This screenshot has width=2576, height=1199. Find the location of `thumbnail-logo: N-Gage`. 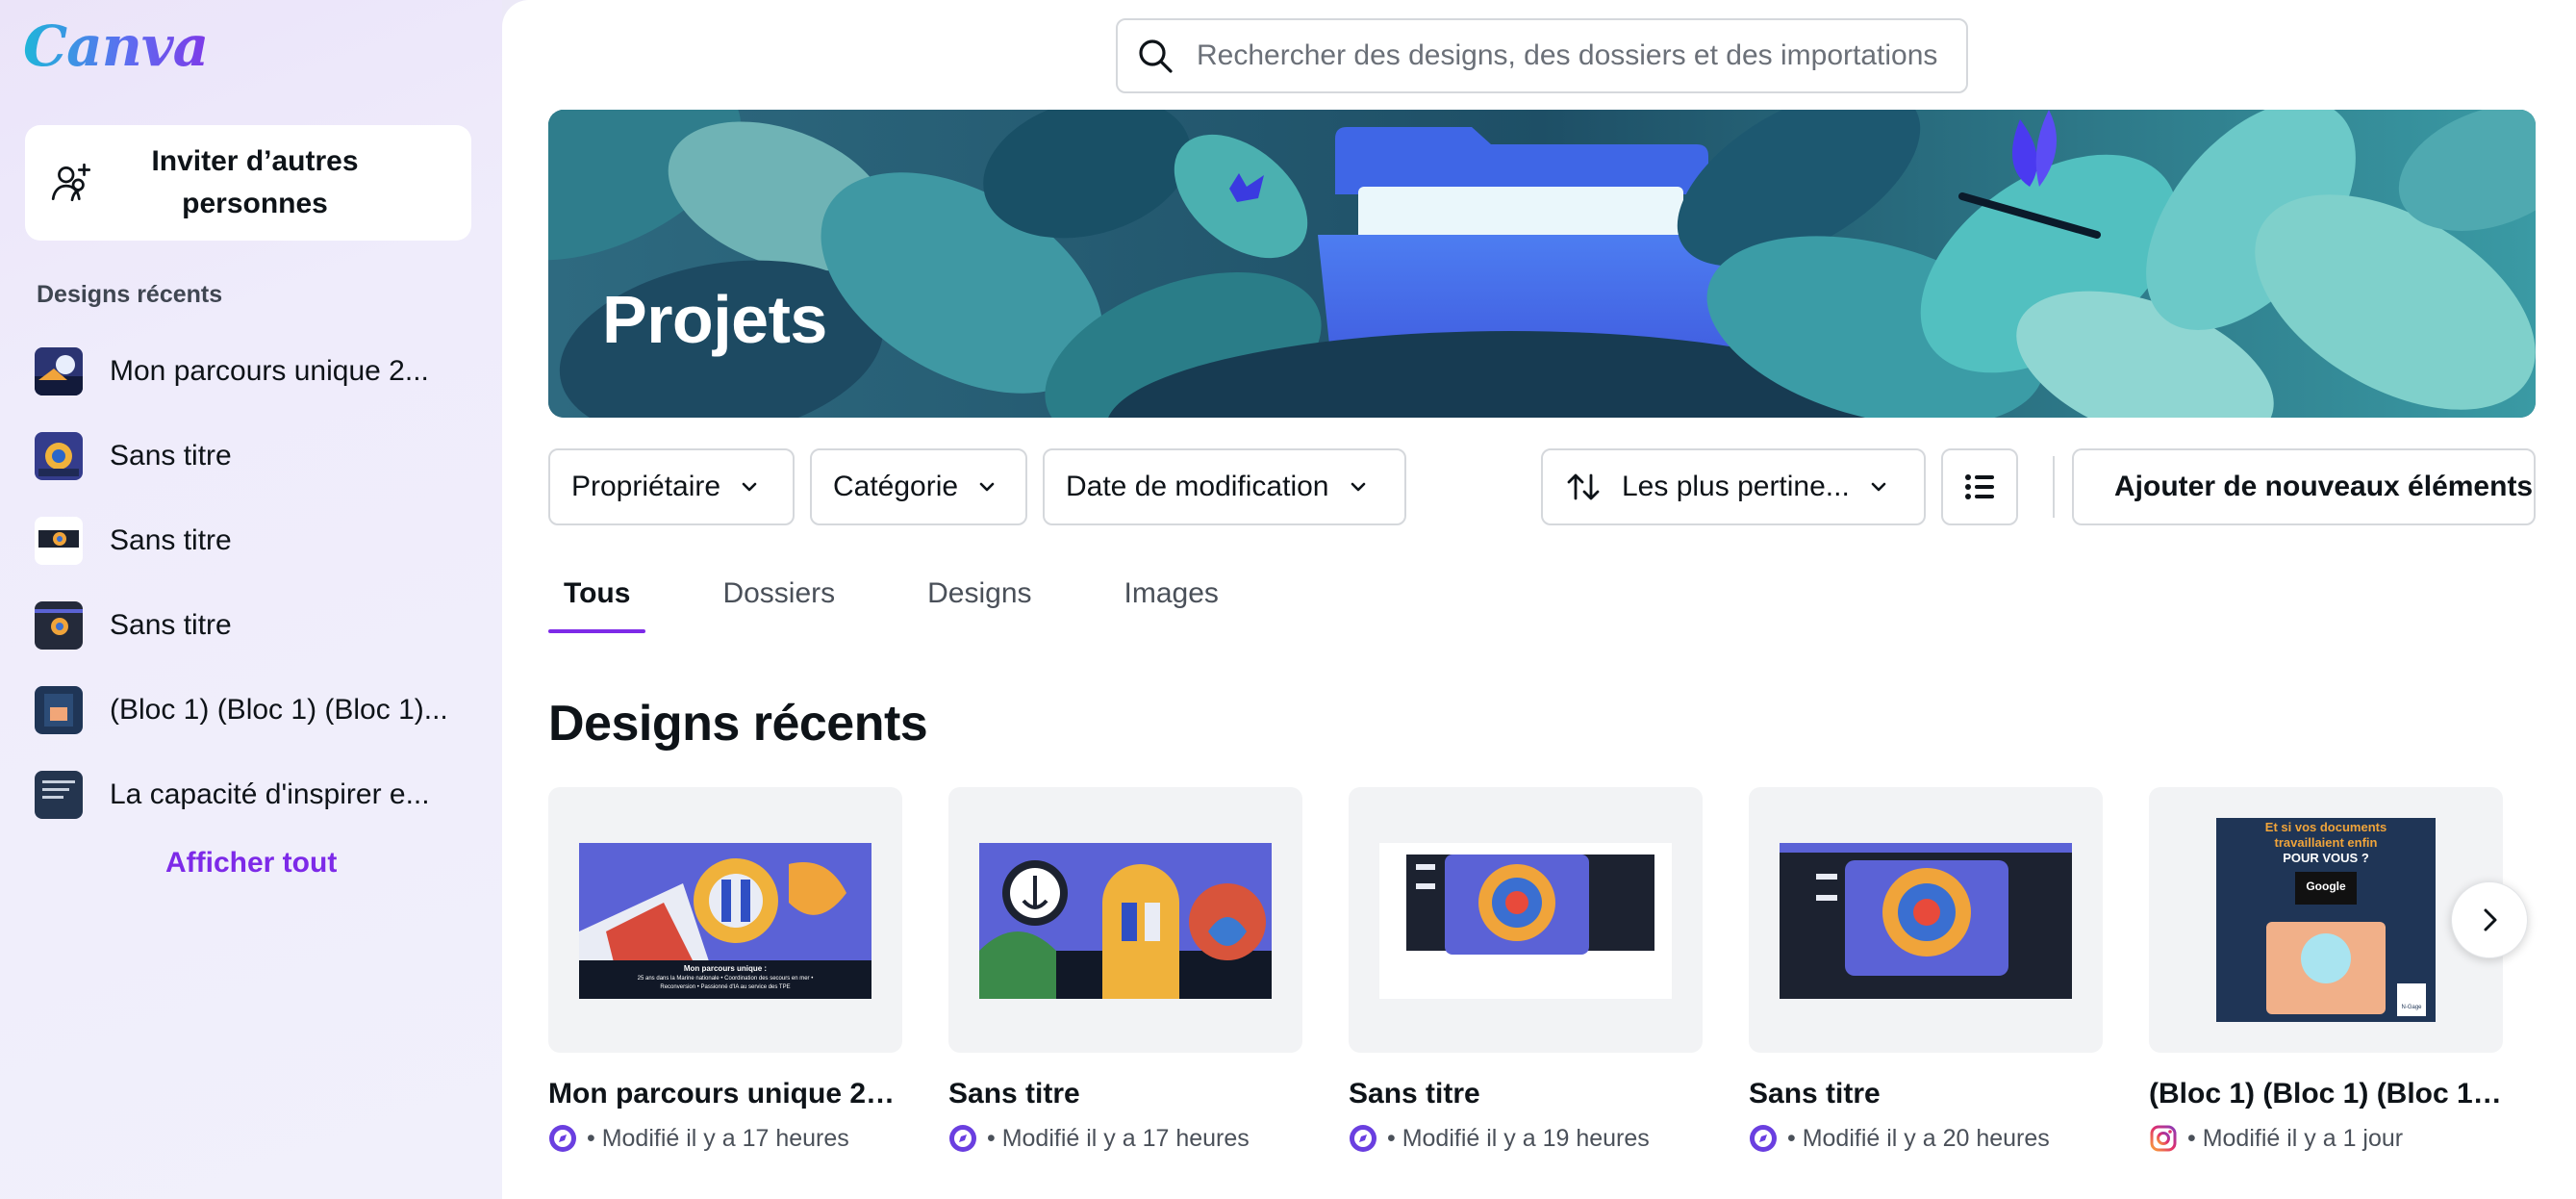

thumbnail-logo: N-Gage is located at coordinates (2412, 1007).